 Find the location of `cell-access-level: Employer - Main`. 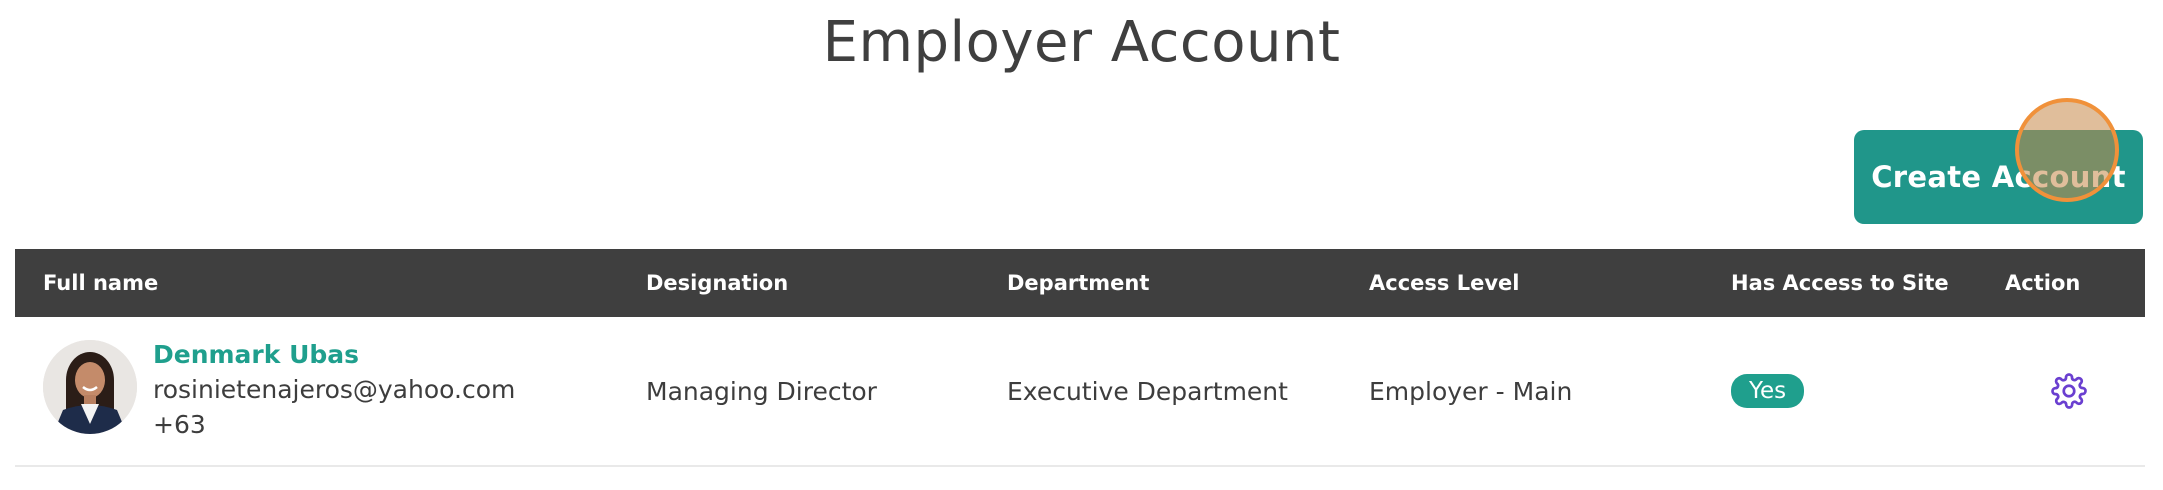

cell-access-level: Employer - Main is located at coordinates (1471, 391).